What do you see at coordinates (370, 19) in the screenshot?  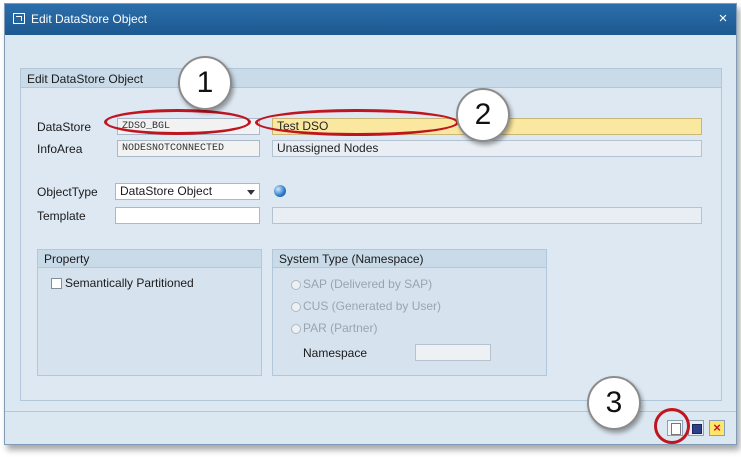 I see `title-bar: Edit DataStore Object ×` at bounding box center [370, 19].